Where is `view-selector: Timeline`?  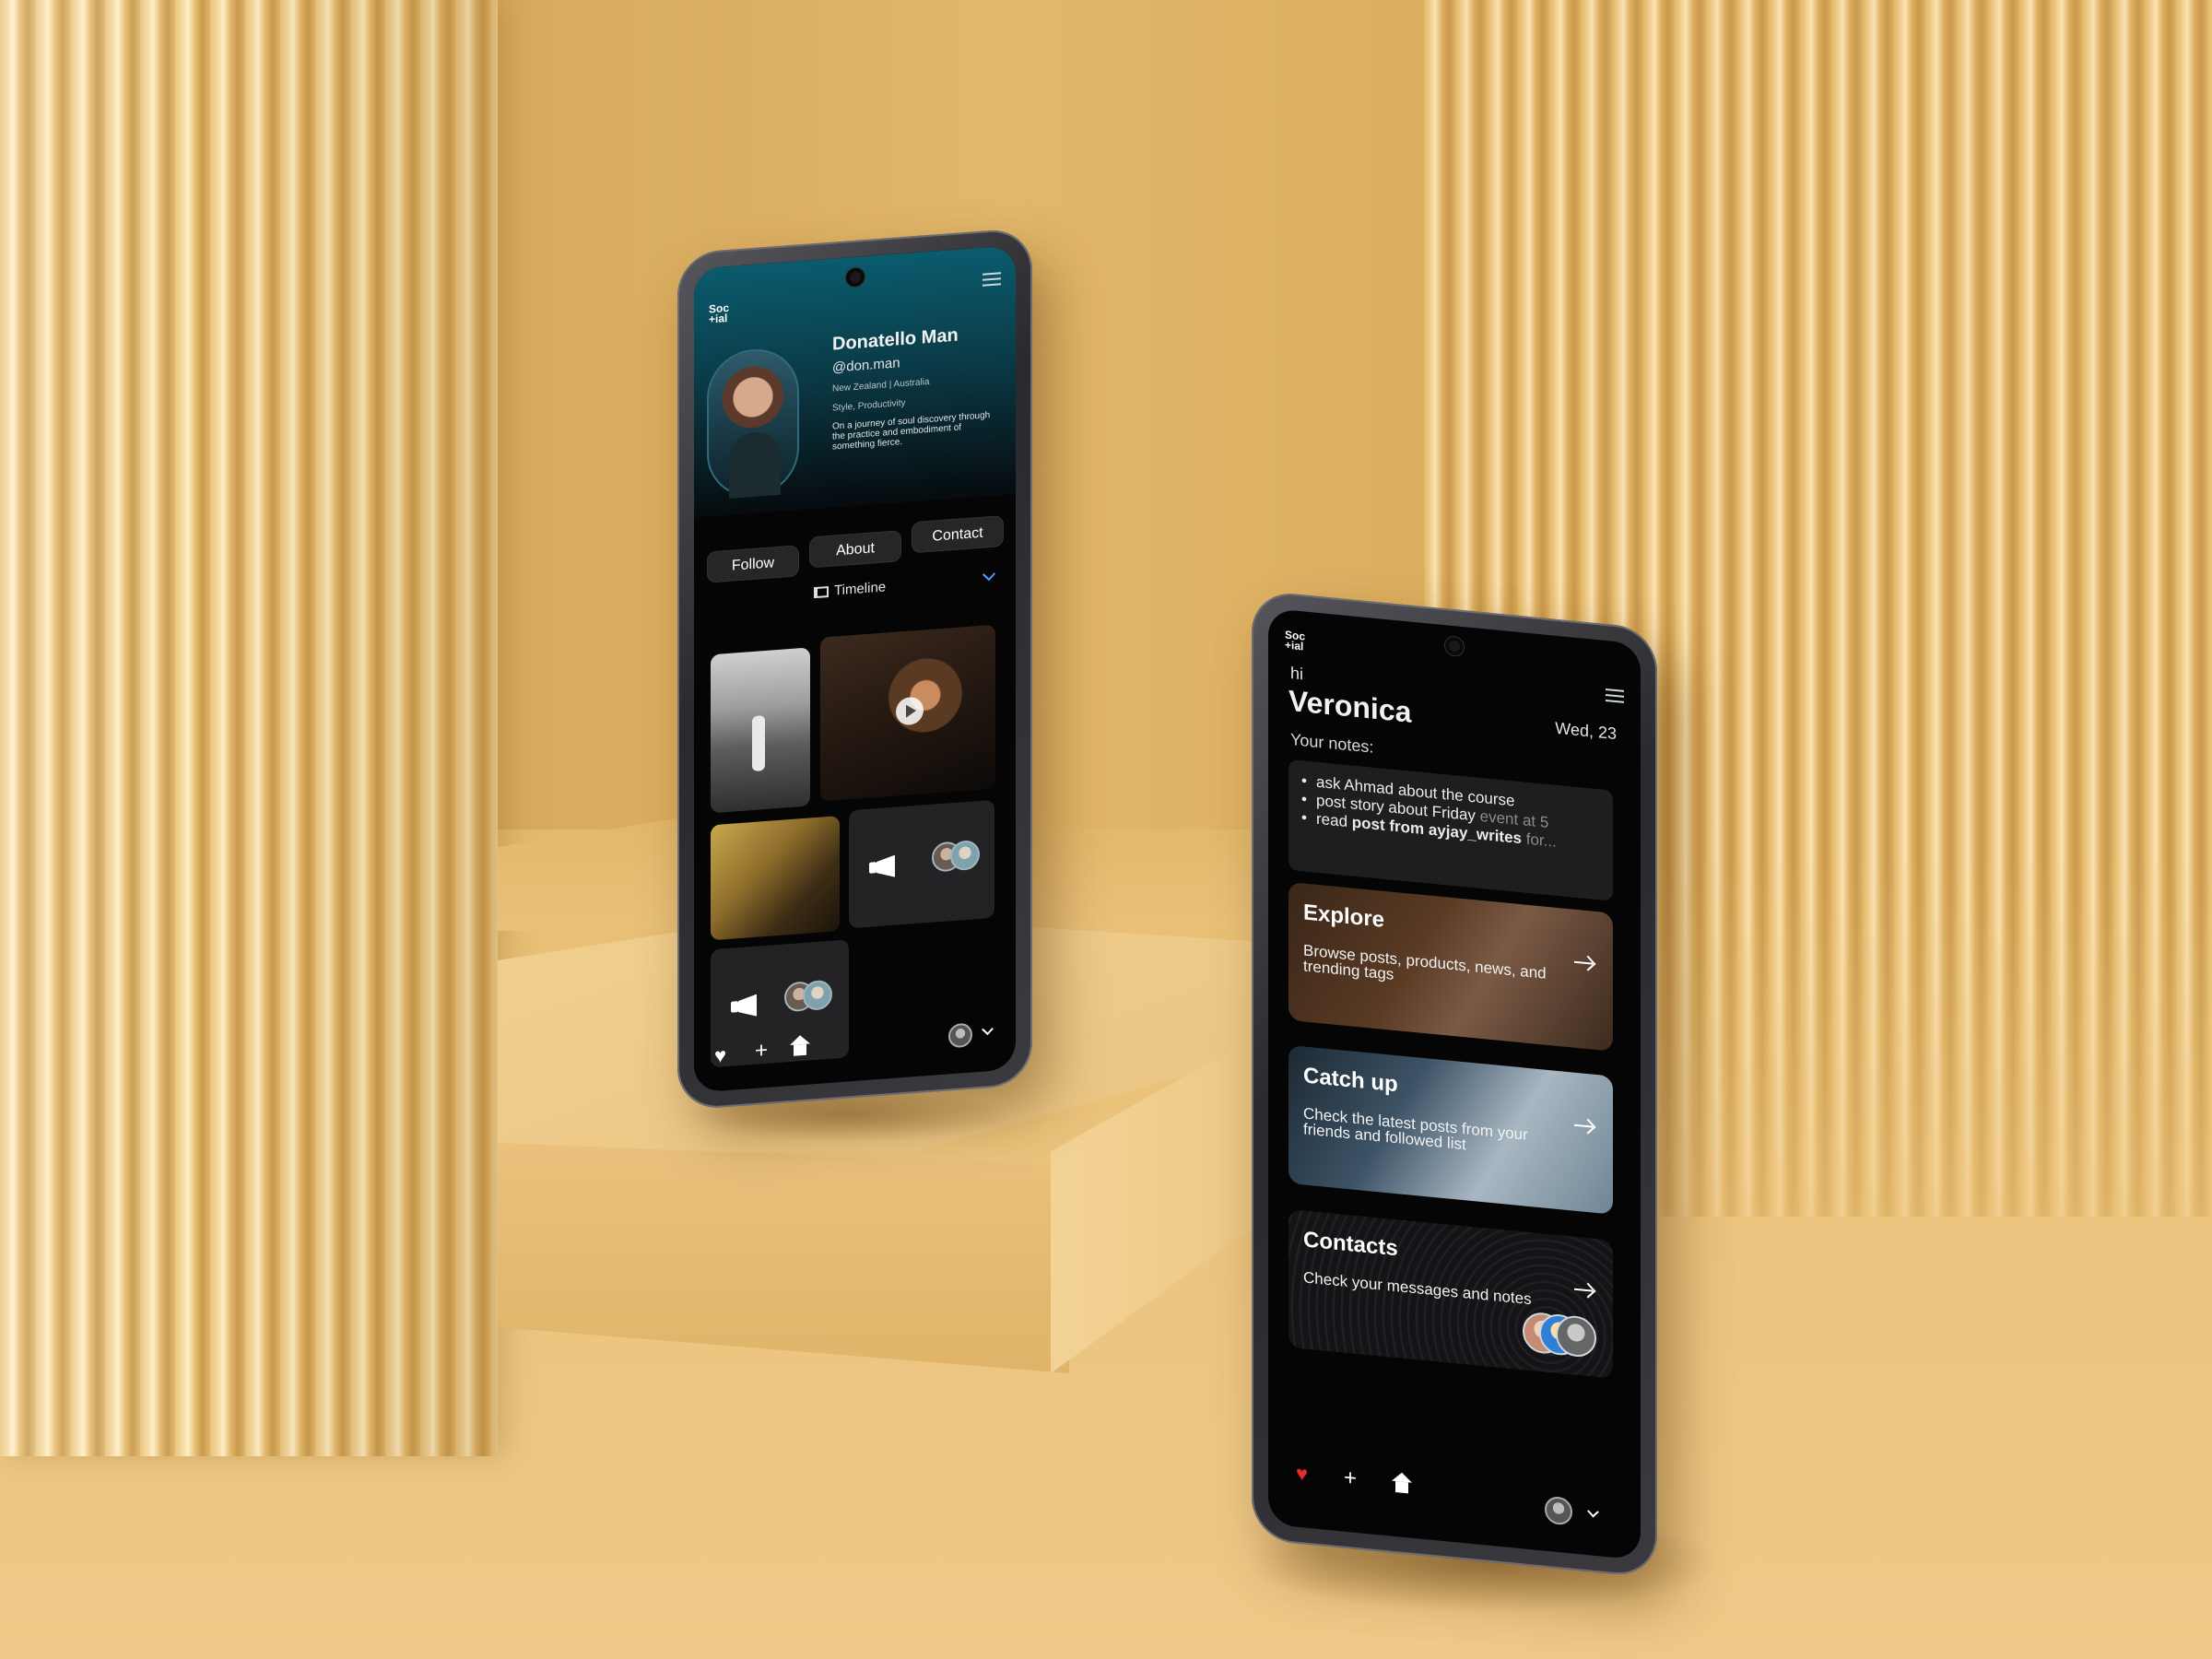
view-selector: Timeline is located at coordinates (850, 589).